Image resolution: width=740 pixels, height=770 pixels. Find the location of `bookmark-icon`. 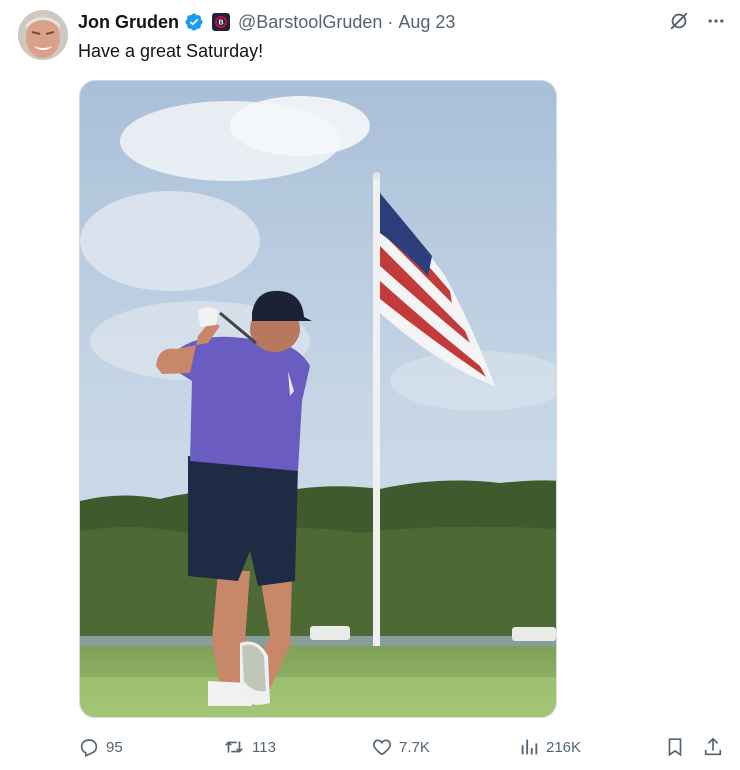

bookmark-icon is located at coordinates (675, 747).